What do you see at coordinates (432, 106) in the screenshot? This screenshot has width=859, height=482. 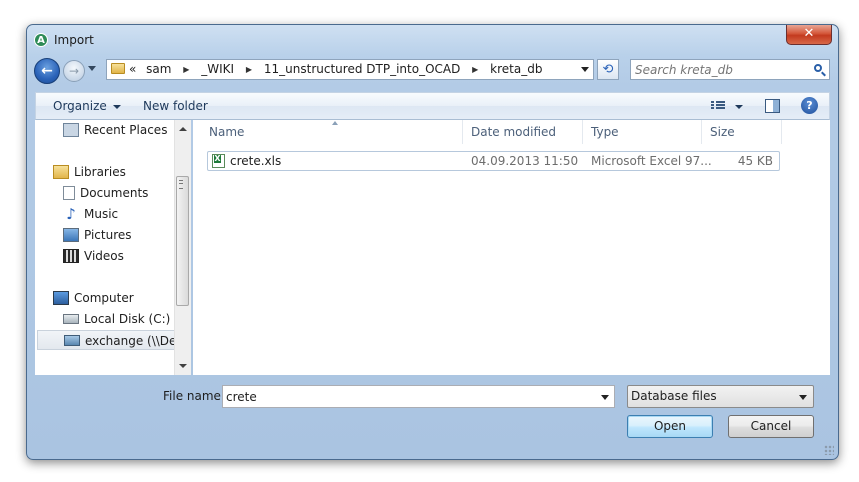 I see `command-toolbar: Organize New folder ?` at bounding box center [432, 106].